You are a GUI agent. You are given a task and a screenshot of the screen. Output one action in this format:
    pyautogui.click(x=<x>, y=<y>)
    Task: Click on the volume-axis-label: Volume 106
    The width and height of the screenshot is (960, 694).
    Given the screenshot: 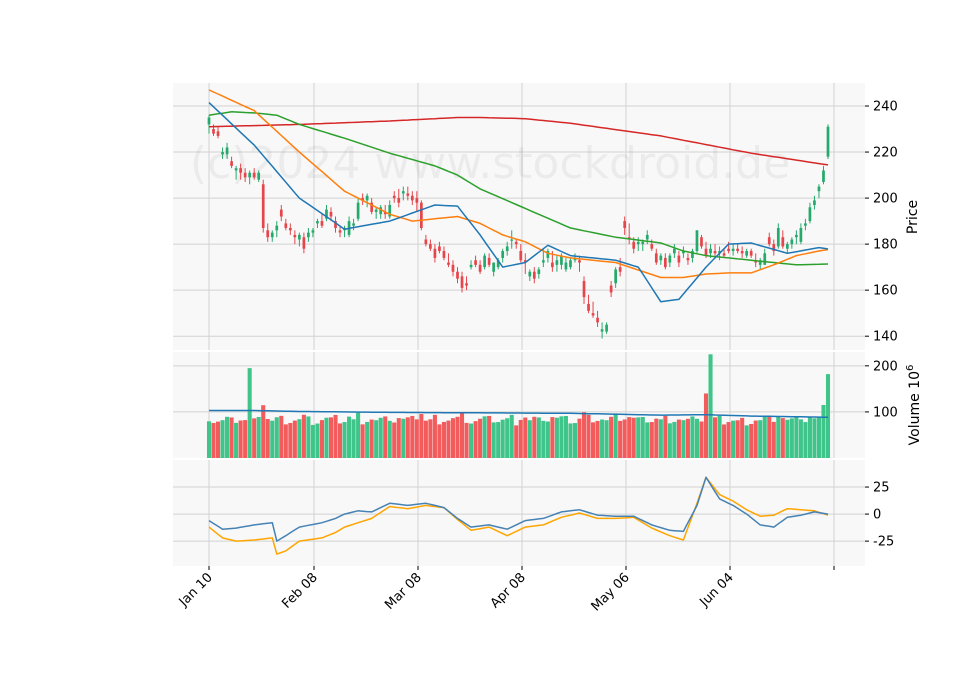 What is the action you would take?
    pyautogui.click(x=914, y=405)
    